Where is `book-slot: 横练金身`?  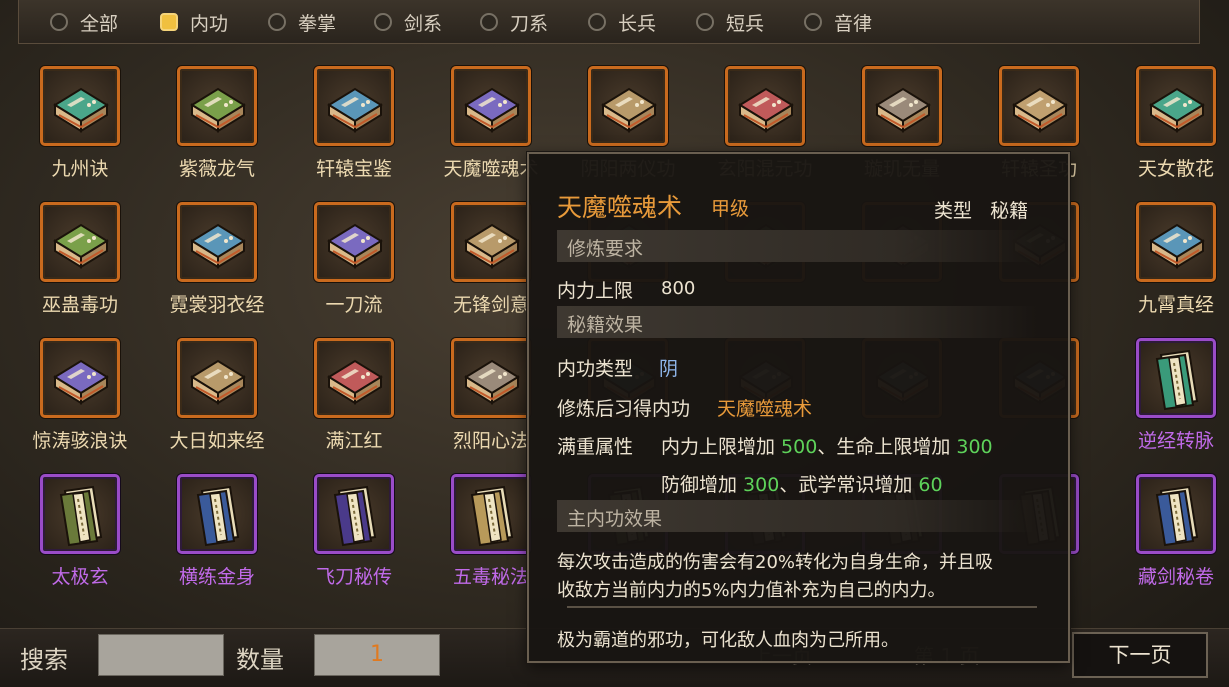
book-slot: 横练金身 is located at coordinates (217, 531).